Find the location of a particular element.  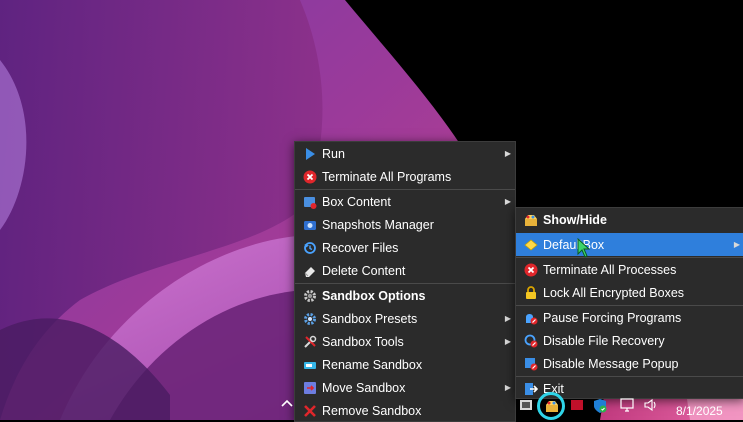

gear-icon is located at coordinates (310, 296).